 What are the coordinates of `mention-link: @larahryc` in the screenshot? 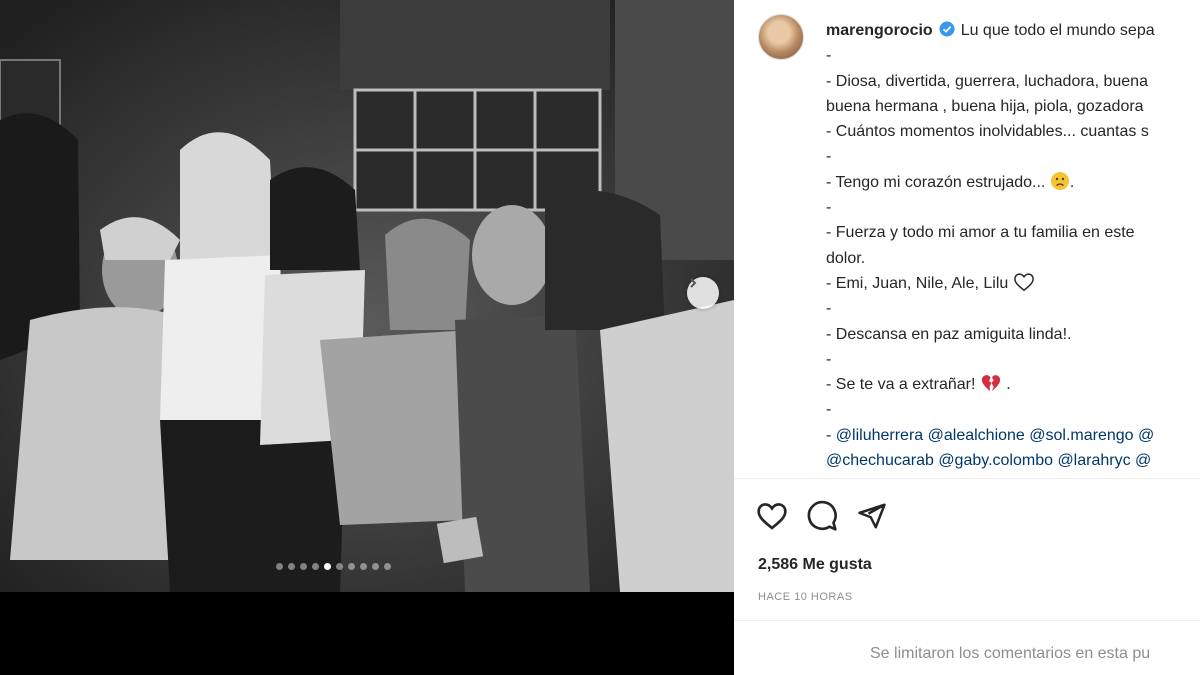 It's located at (1093, 460).